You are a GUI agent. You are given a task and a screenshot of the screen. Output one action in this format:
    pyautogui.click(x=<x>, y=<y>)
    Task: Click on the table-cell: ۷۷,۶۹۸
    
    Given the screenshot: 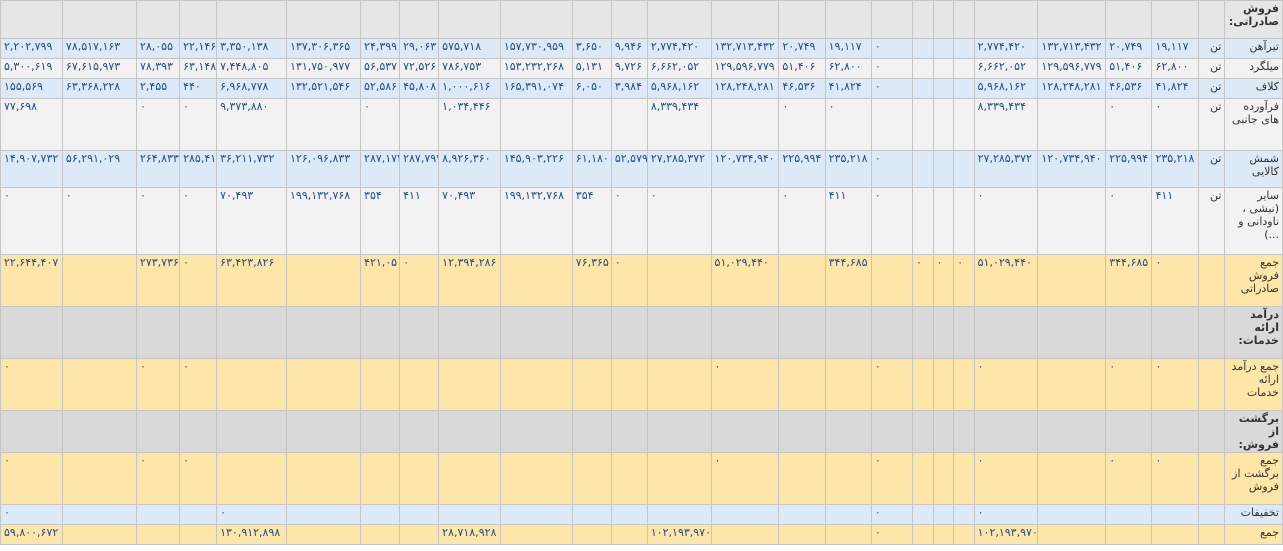 What is the action you would take?
    pyautogui.click(x=31, y=124)
    